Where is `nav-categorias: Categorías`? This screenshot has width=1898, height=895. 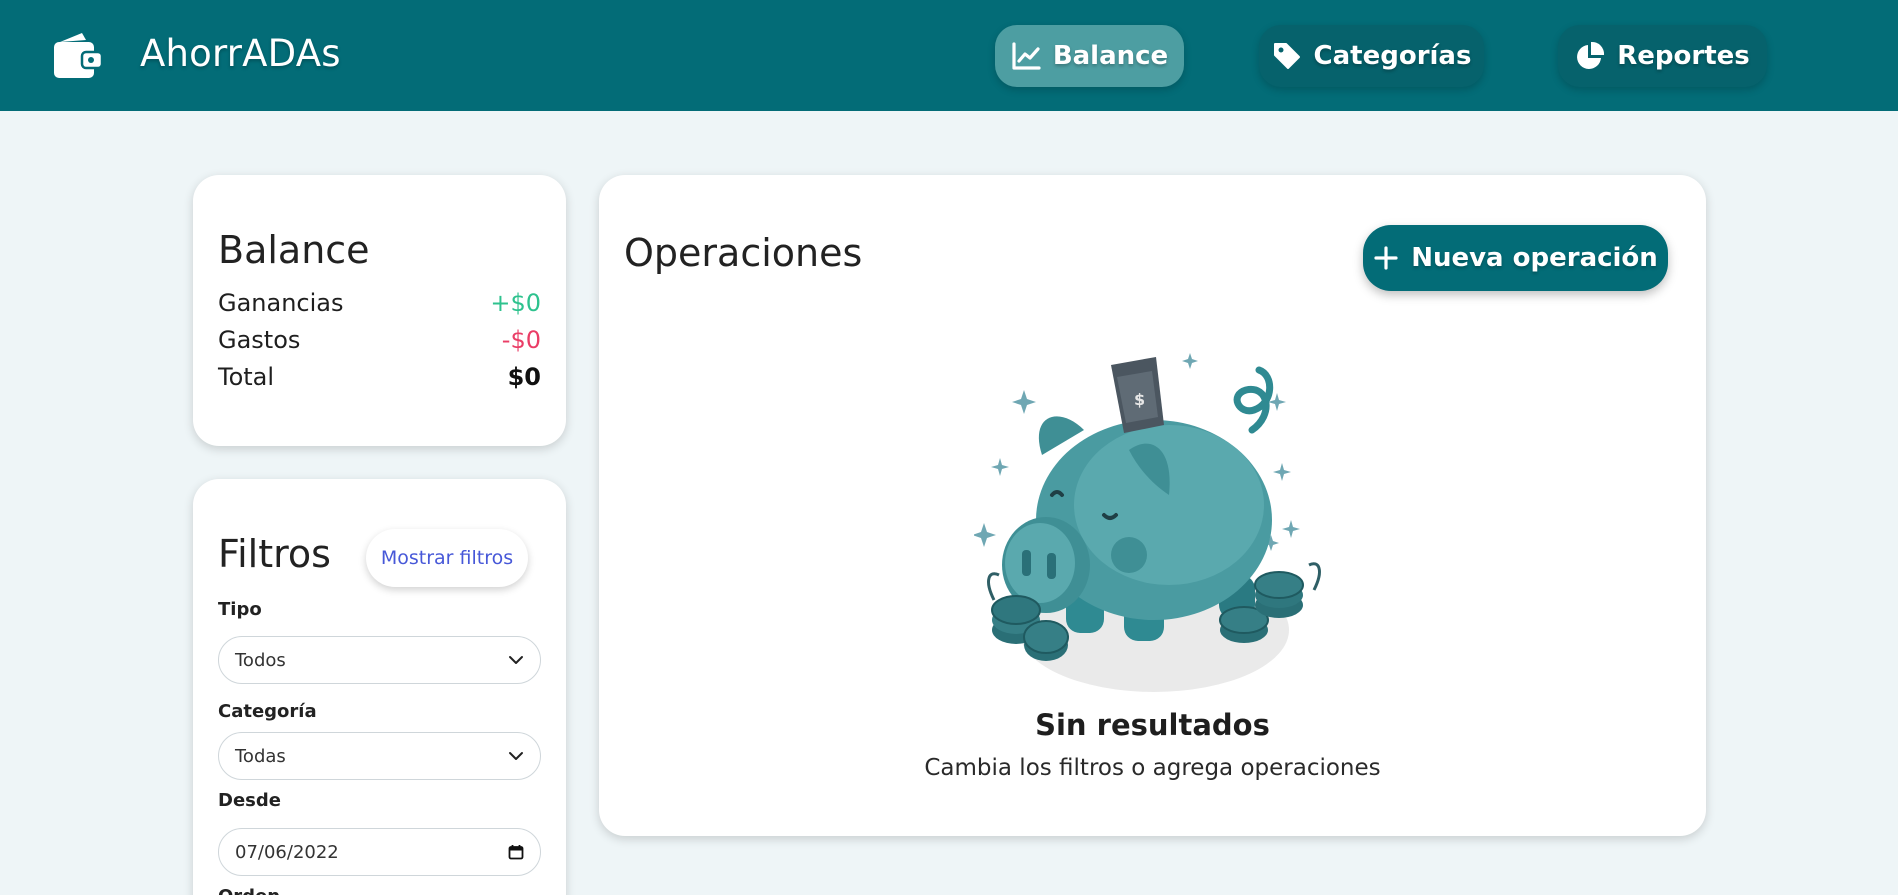 nav-categorias: Categorías is located at coordinates (1371, 56).